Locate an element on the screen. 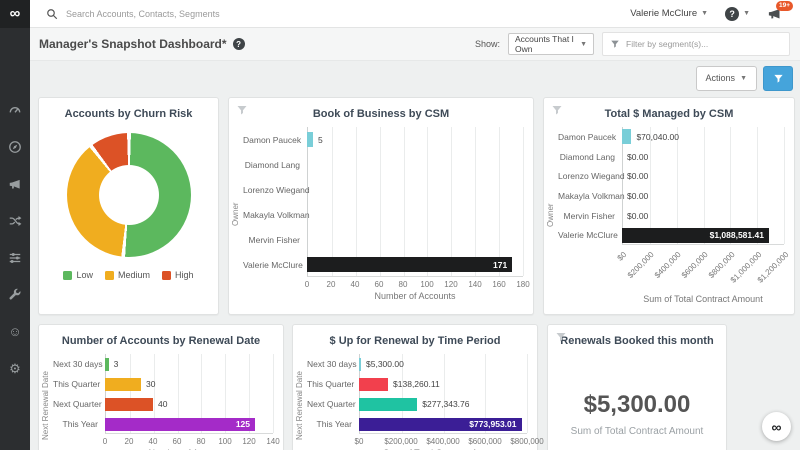 This screenshot has width=800, height=450. x-axis-title: Number of Accounts is located at coordinates (415, 296).